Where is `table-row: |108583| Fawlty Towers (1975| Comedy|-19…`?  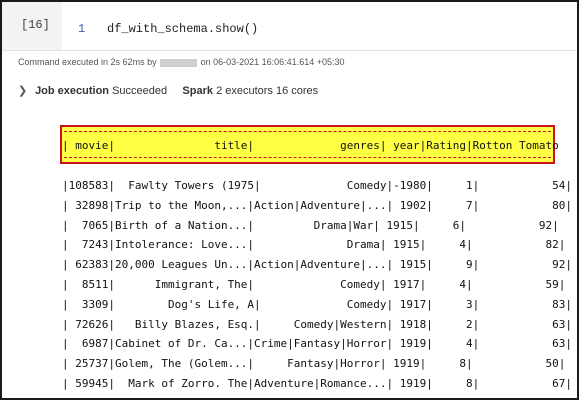
table-row: |108583| Fawlty Towers (1975| Comedy|-19… is located at coordinates (317, 185).